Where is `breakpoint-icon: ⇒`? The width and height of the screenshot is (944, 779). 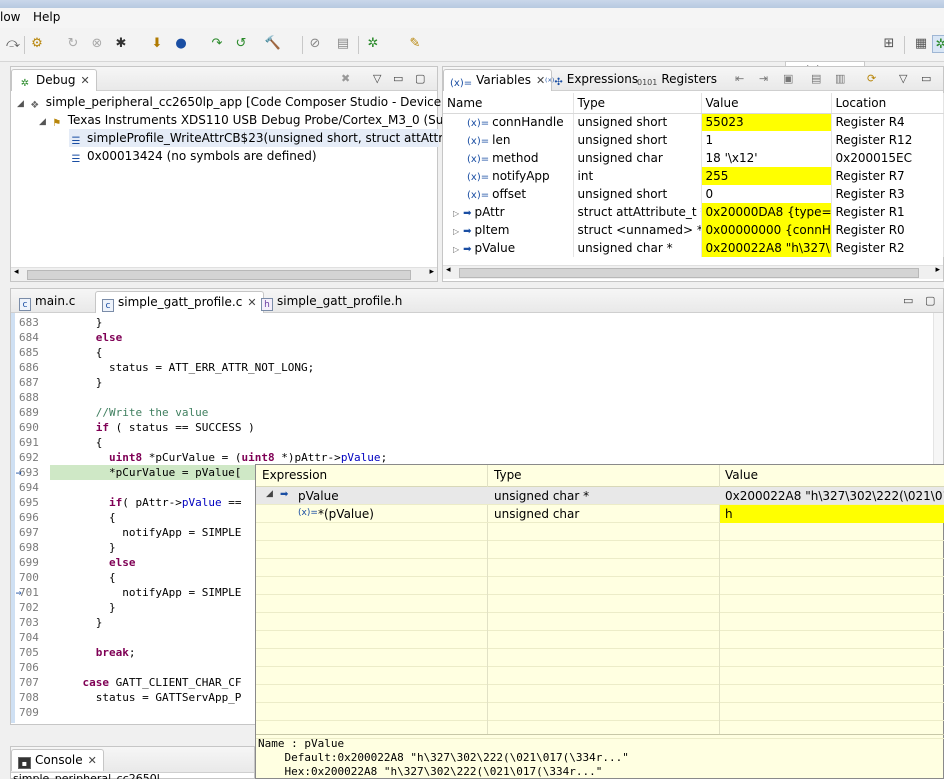
breakpoint-icon: ⇒ is located at coordinates (19, 592).